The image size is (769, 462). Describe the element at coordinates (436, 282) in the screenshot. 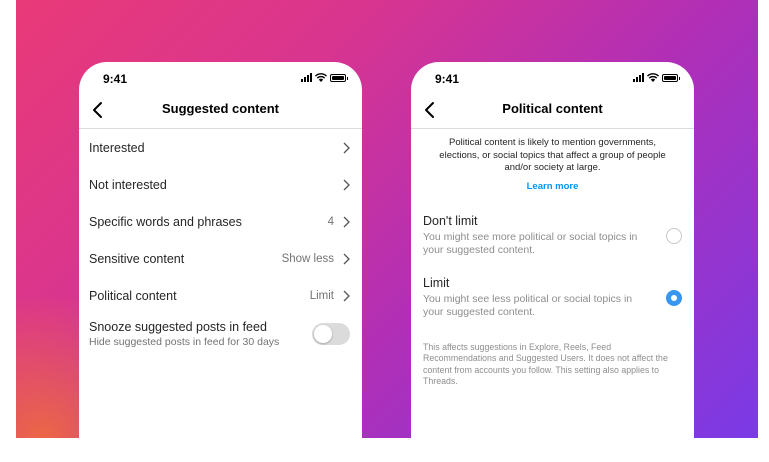

I see `option-label: Limit` at that location.